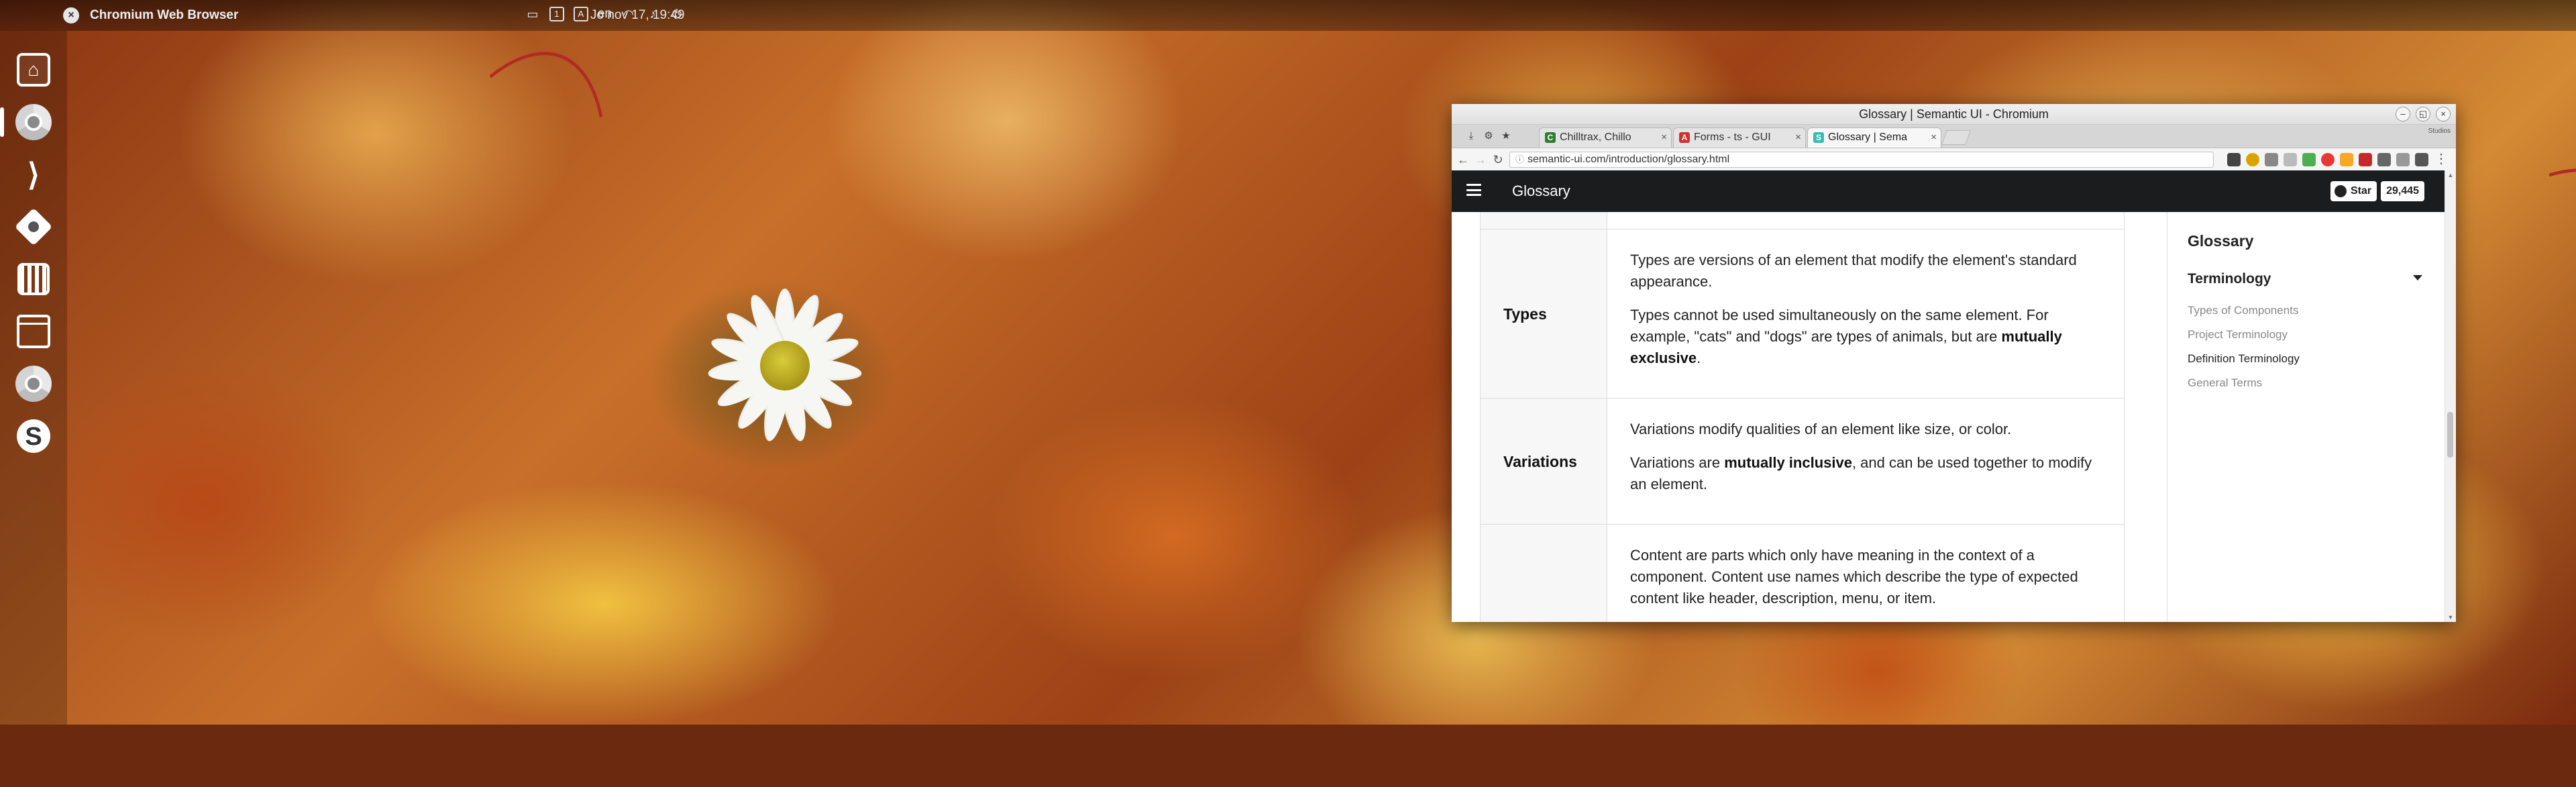 Image resolution: width=2576 pixels, height=787 pixels. What do you see at coordinates (33, 279) in the screenshot?
I see `dock-piano` at bounding box center [33, 279].